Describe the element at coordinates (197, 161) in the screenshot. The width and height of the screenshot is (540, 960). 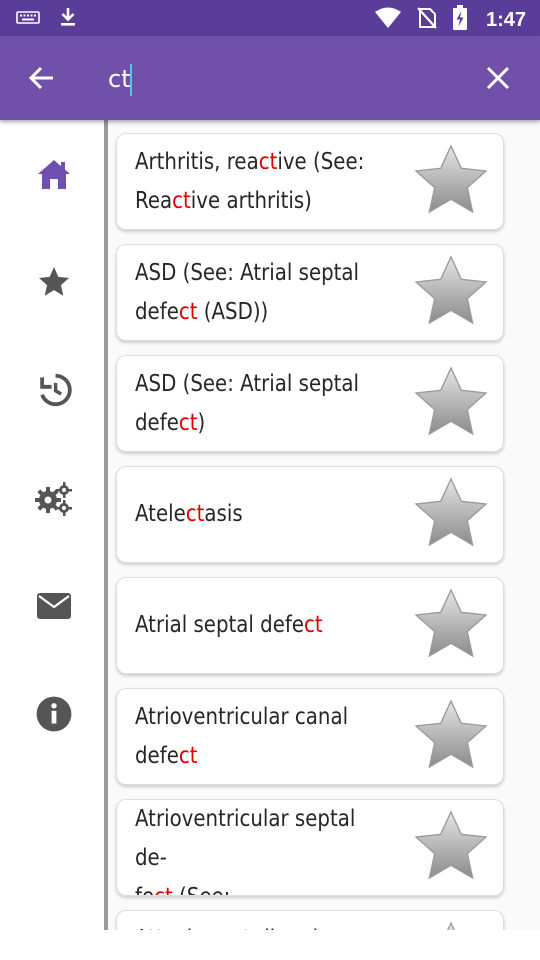
I see `title-text: Arthritis, rea` at that location.